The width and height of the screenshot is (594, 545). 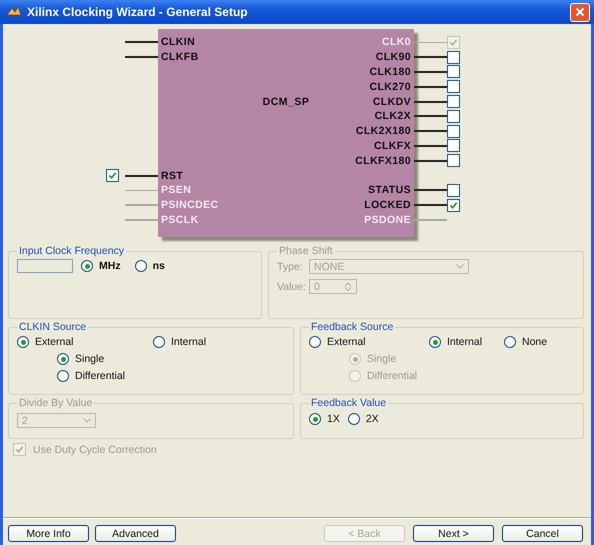 What do you see at coordinates (180, 57) in the screenshot?
I see `pin-label: CLKFB` at bounding box center [180, 57].